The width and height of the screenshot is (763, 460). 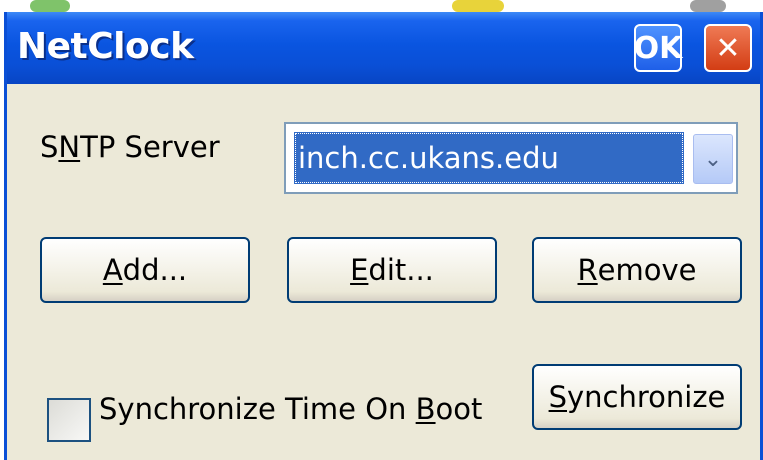 I want to click on dropdown-button: ⌄, so click(x=713, y=159).